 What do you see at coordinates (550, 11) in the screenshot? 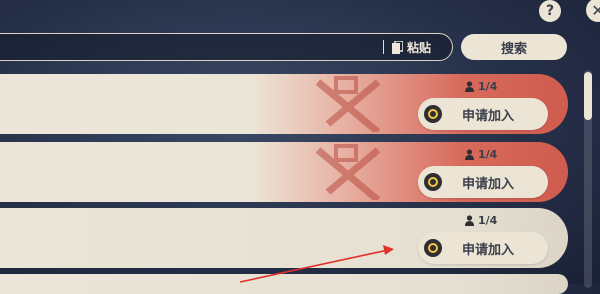
I see `help-icon: ?` at bounding box center [550, 11].